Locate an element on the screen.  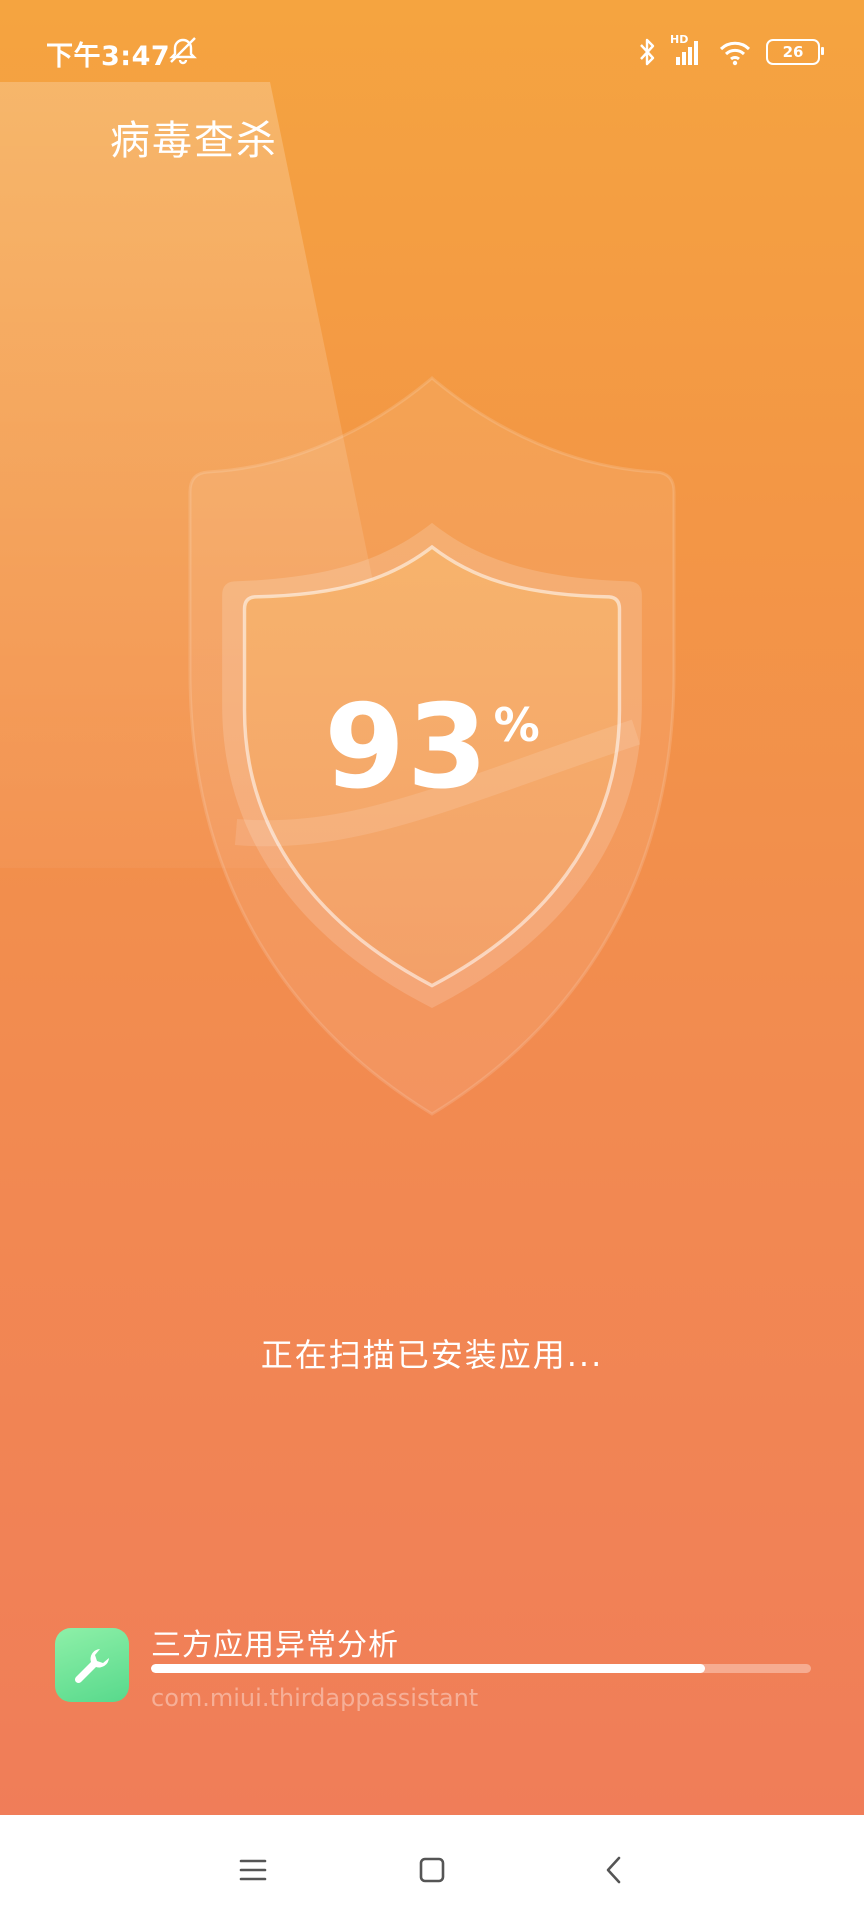
percent-value: 93 is located at coordinates (407, 747).